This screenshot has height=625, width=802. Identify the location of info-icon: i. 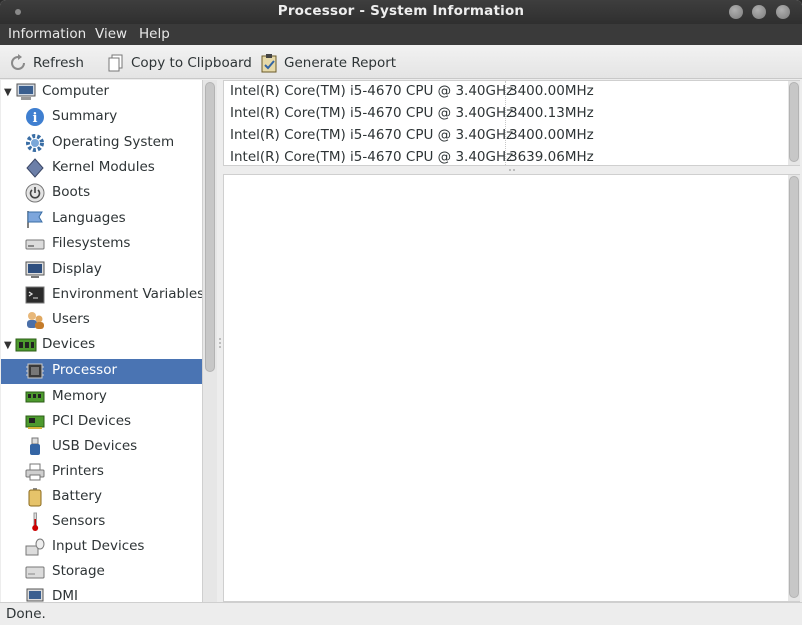
(35, 117).